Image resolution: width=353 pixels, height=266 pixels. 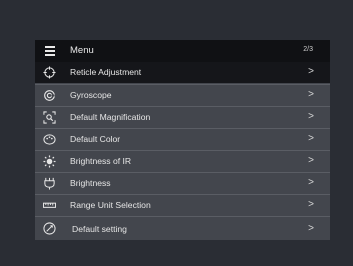 What do you see at coordinates (49, 161) in the screenshot?
I see `ir-brightness-icon` at bounding box center [49, 161].